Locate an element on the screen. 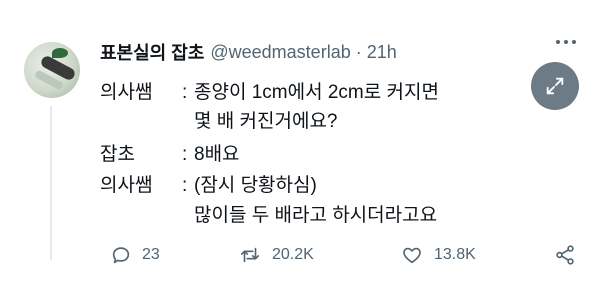 This screenshot has width=600, height=302. author-handle: @weedmasterlab is located at coordinates (280, 52).